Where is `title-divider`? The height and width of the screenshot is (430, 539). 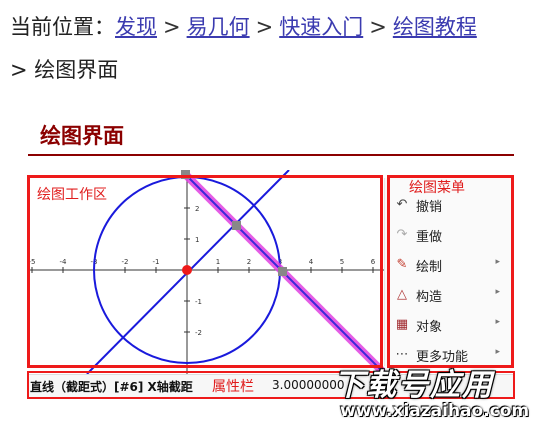 title-divider is located at coordinates (271, 155).